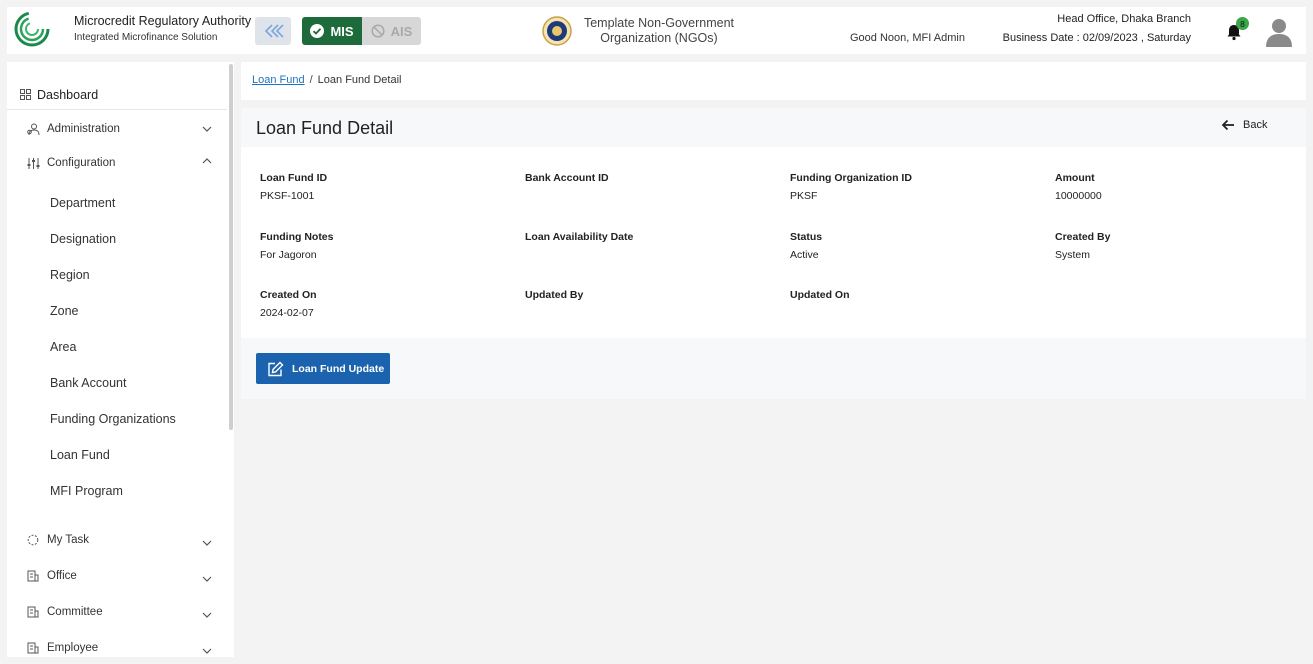 Image resolution: width=1313 pixels, height=664 pixels. What do you see at coordinates (70, 275) in the screenshot?
I see `sidebar-subitem-region: Region` at bounding box center [70, 275].